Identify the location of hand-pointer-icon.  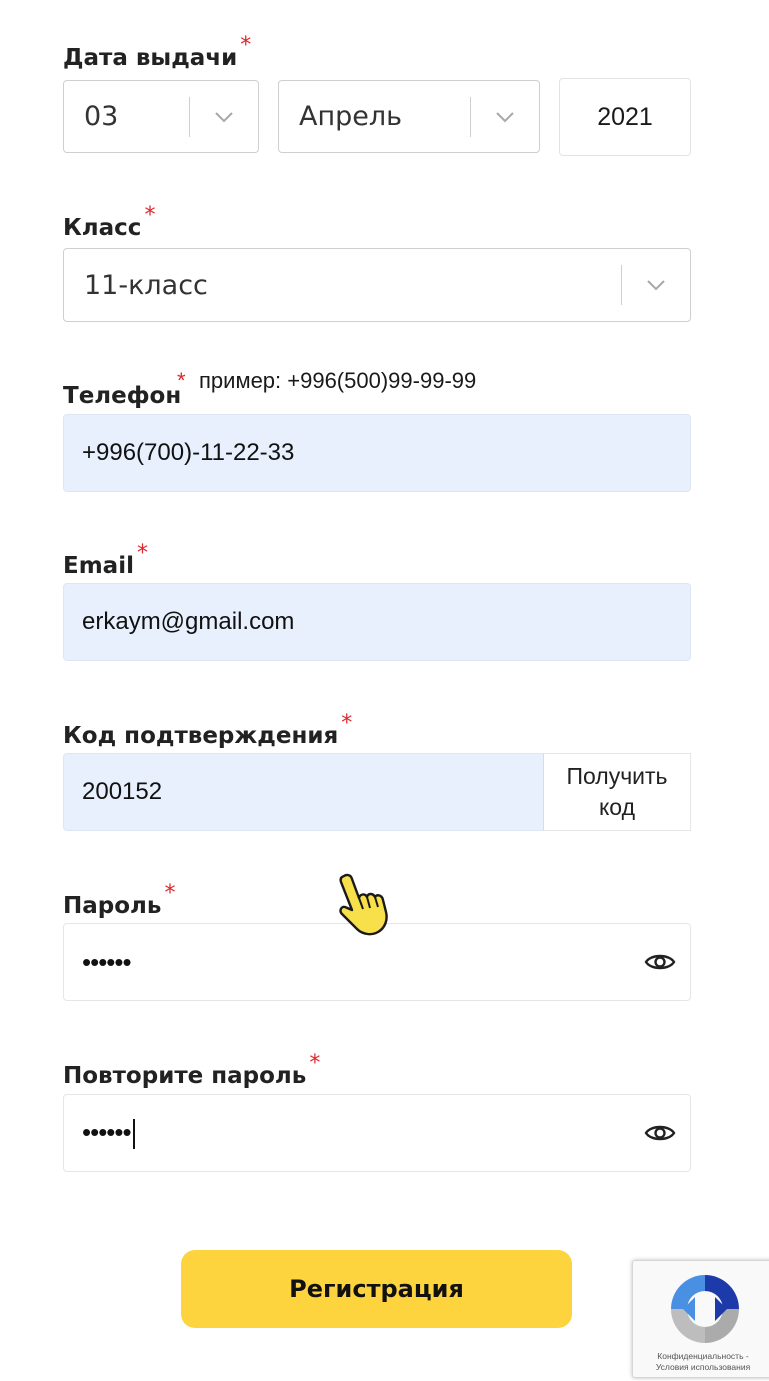
(363, 904).